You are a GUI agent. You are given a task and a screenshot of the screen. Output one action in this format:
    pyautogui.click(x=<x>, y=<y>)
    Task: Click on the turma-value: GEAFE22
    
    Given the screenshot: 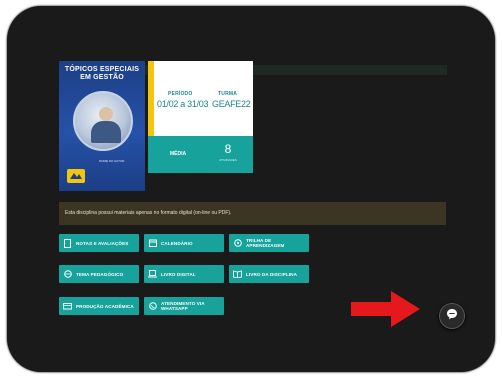 What is the action you would take?
    pyautogui.click(x=231, y=104)
    